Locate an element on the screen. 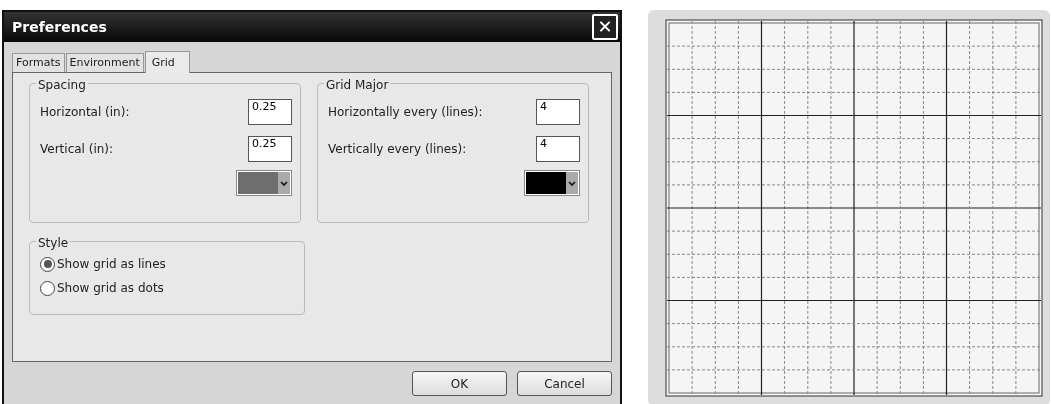  group-title: Grid Major is located at coordinates (357, 85).